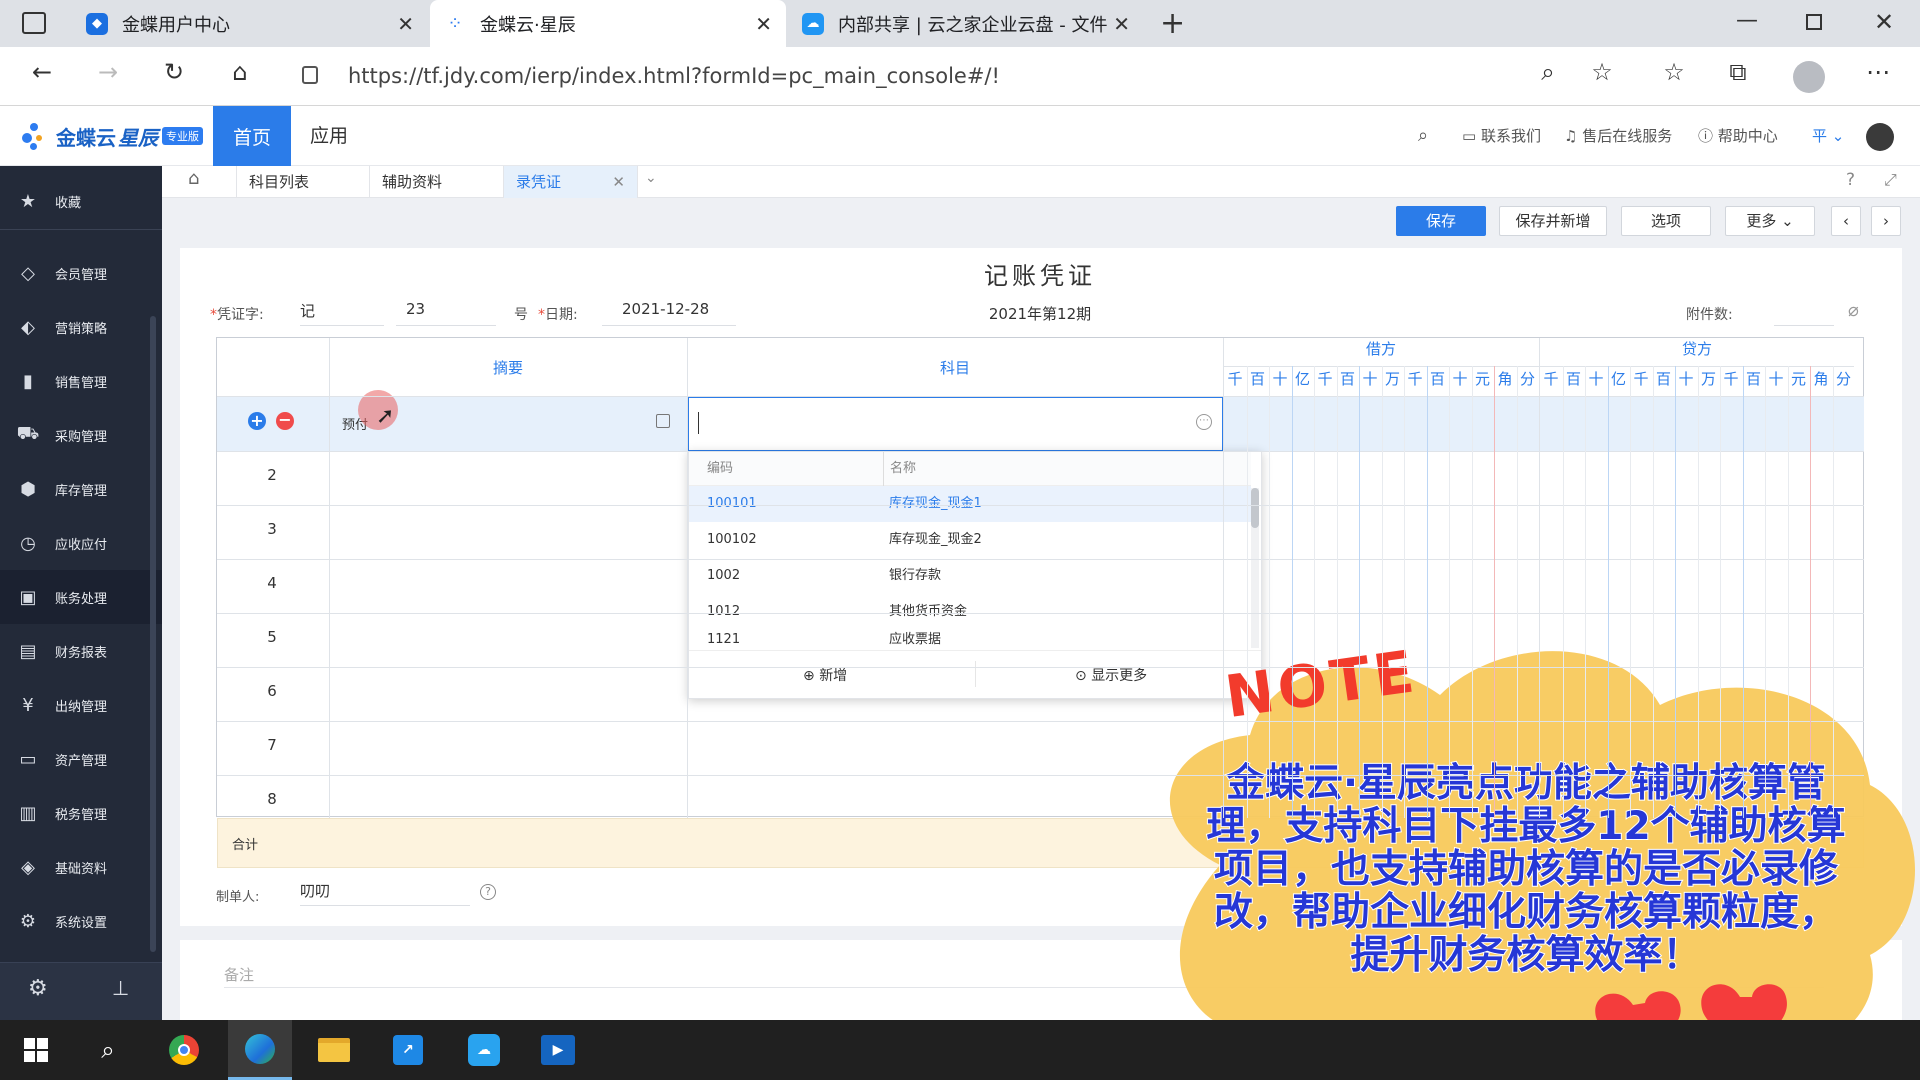 The width and height of the screenshot is (1920, 1080). What do you see at coordinates (184, 1050) in the screenshot?
I see `chrome-icon` at bounding box center [184, 1050].